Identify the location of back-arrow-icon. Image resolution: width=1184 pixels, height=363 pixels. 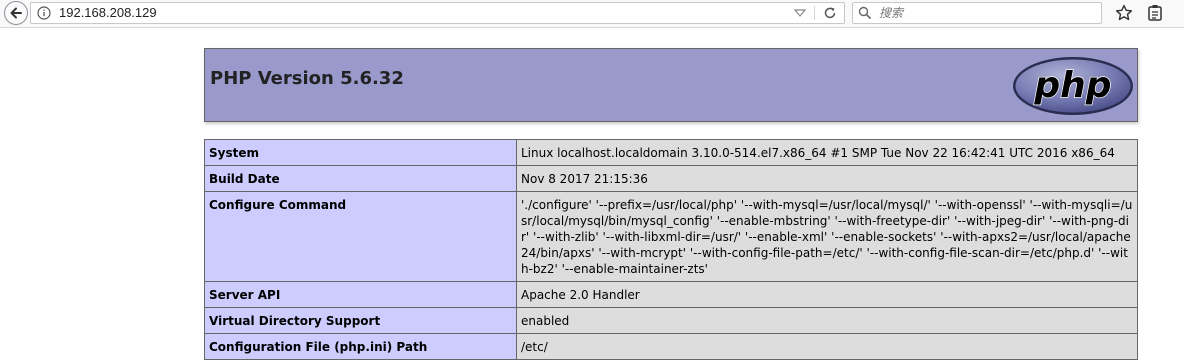
(16, 13).